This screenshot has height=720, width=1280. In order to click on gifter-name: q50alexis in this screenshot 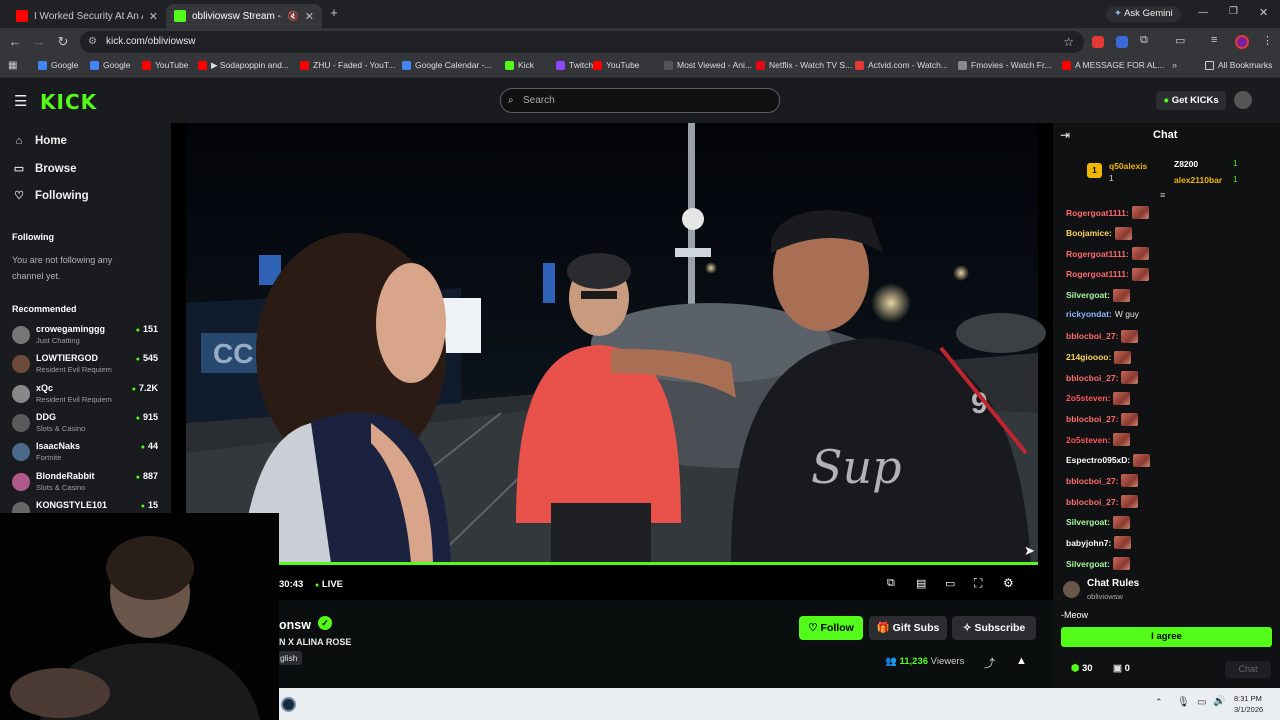, I will do `click(1128, 166)`.